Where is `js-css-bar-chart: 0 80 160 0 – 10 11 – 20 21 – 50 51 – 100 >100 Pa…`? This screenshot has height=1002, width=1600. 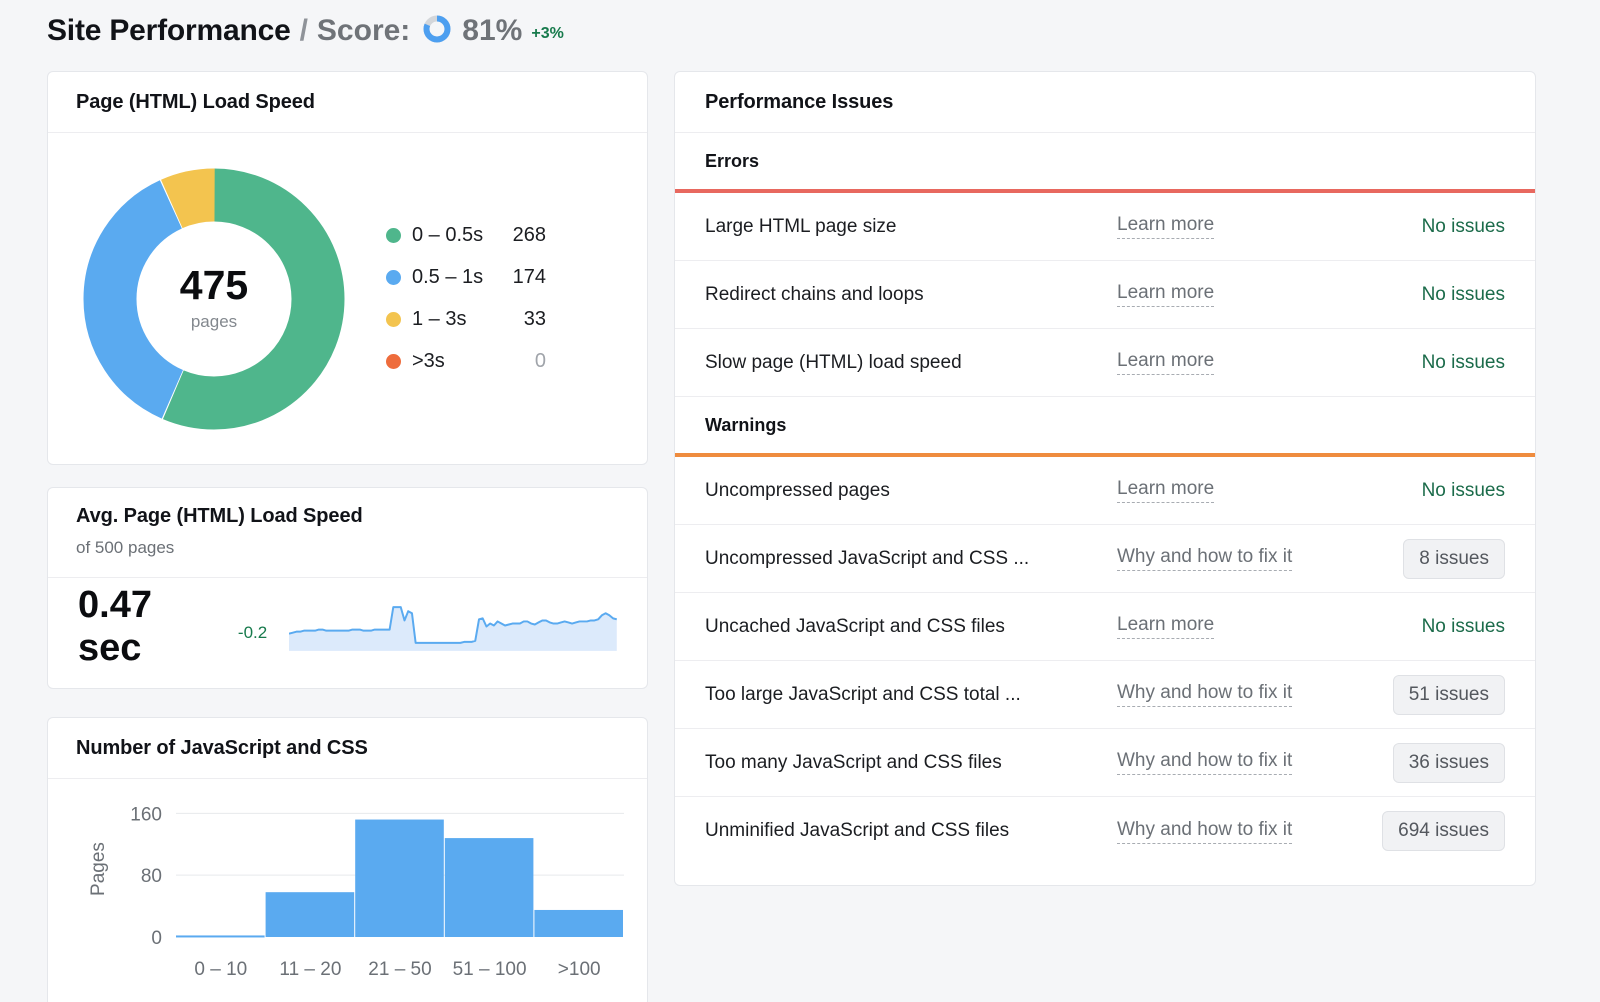
js-css-bar-chart: 0 80 160 0 – 10 11 – 20 21 – 50 51 – 100 >100 Pa… is located at coordinates (356, 892).